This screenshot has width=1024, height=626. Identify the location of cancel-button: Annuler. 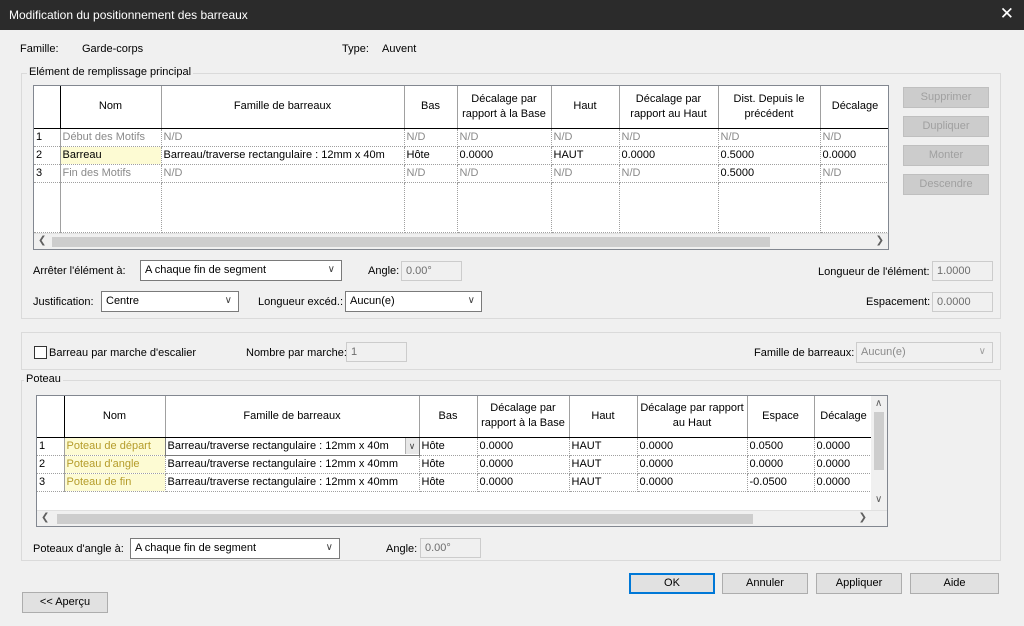
(765, 583).